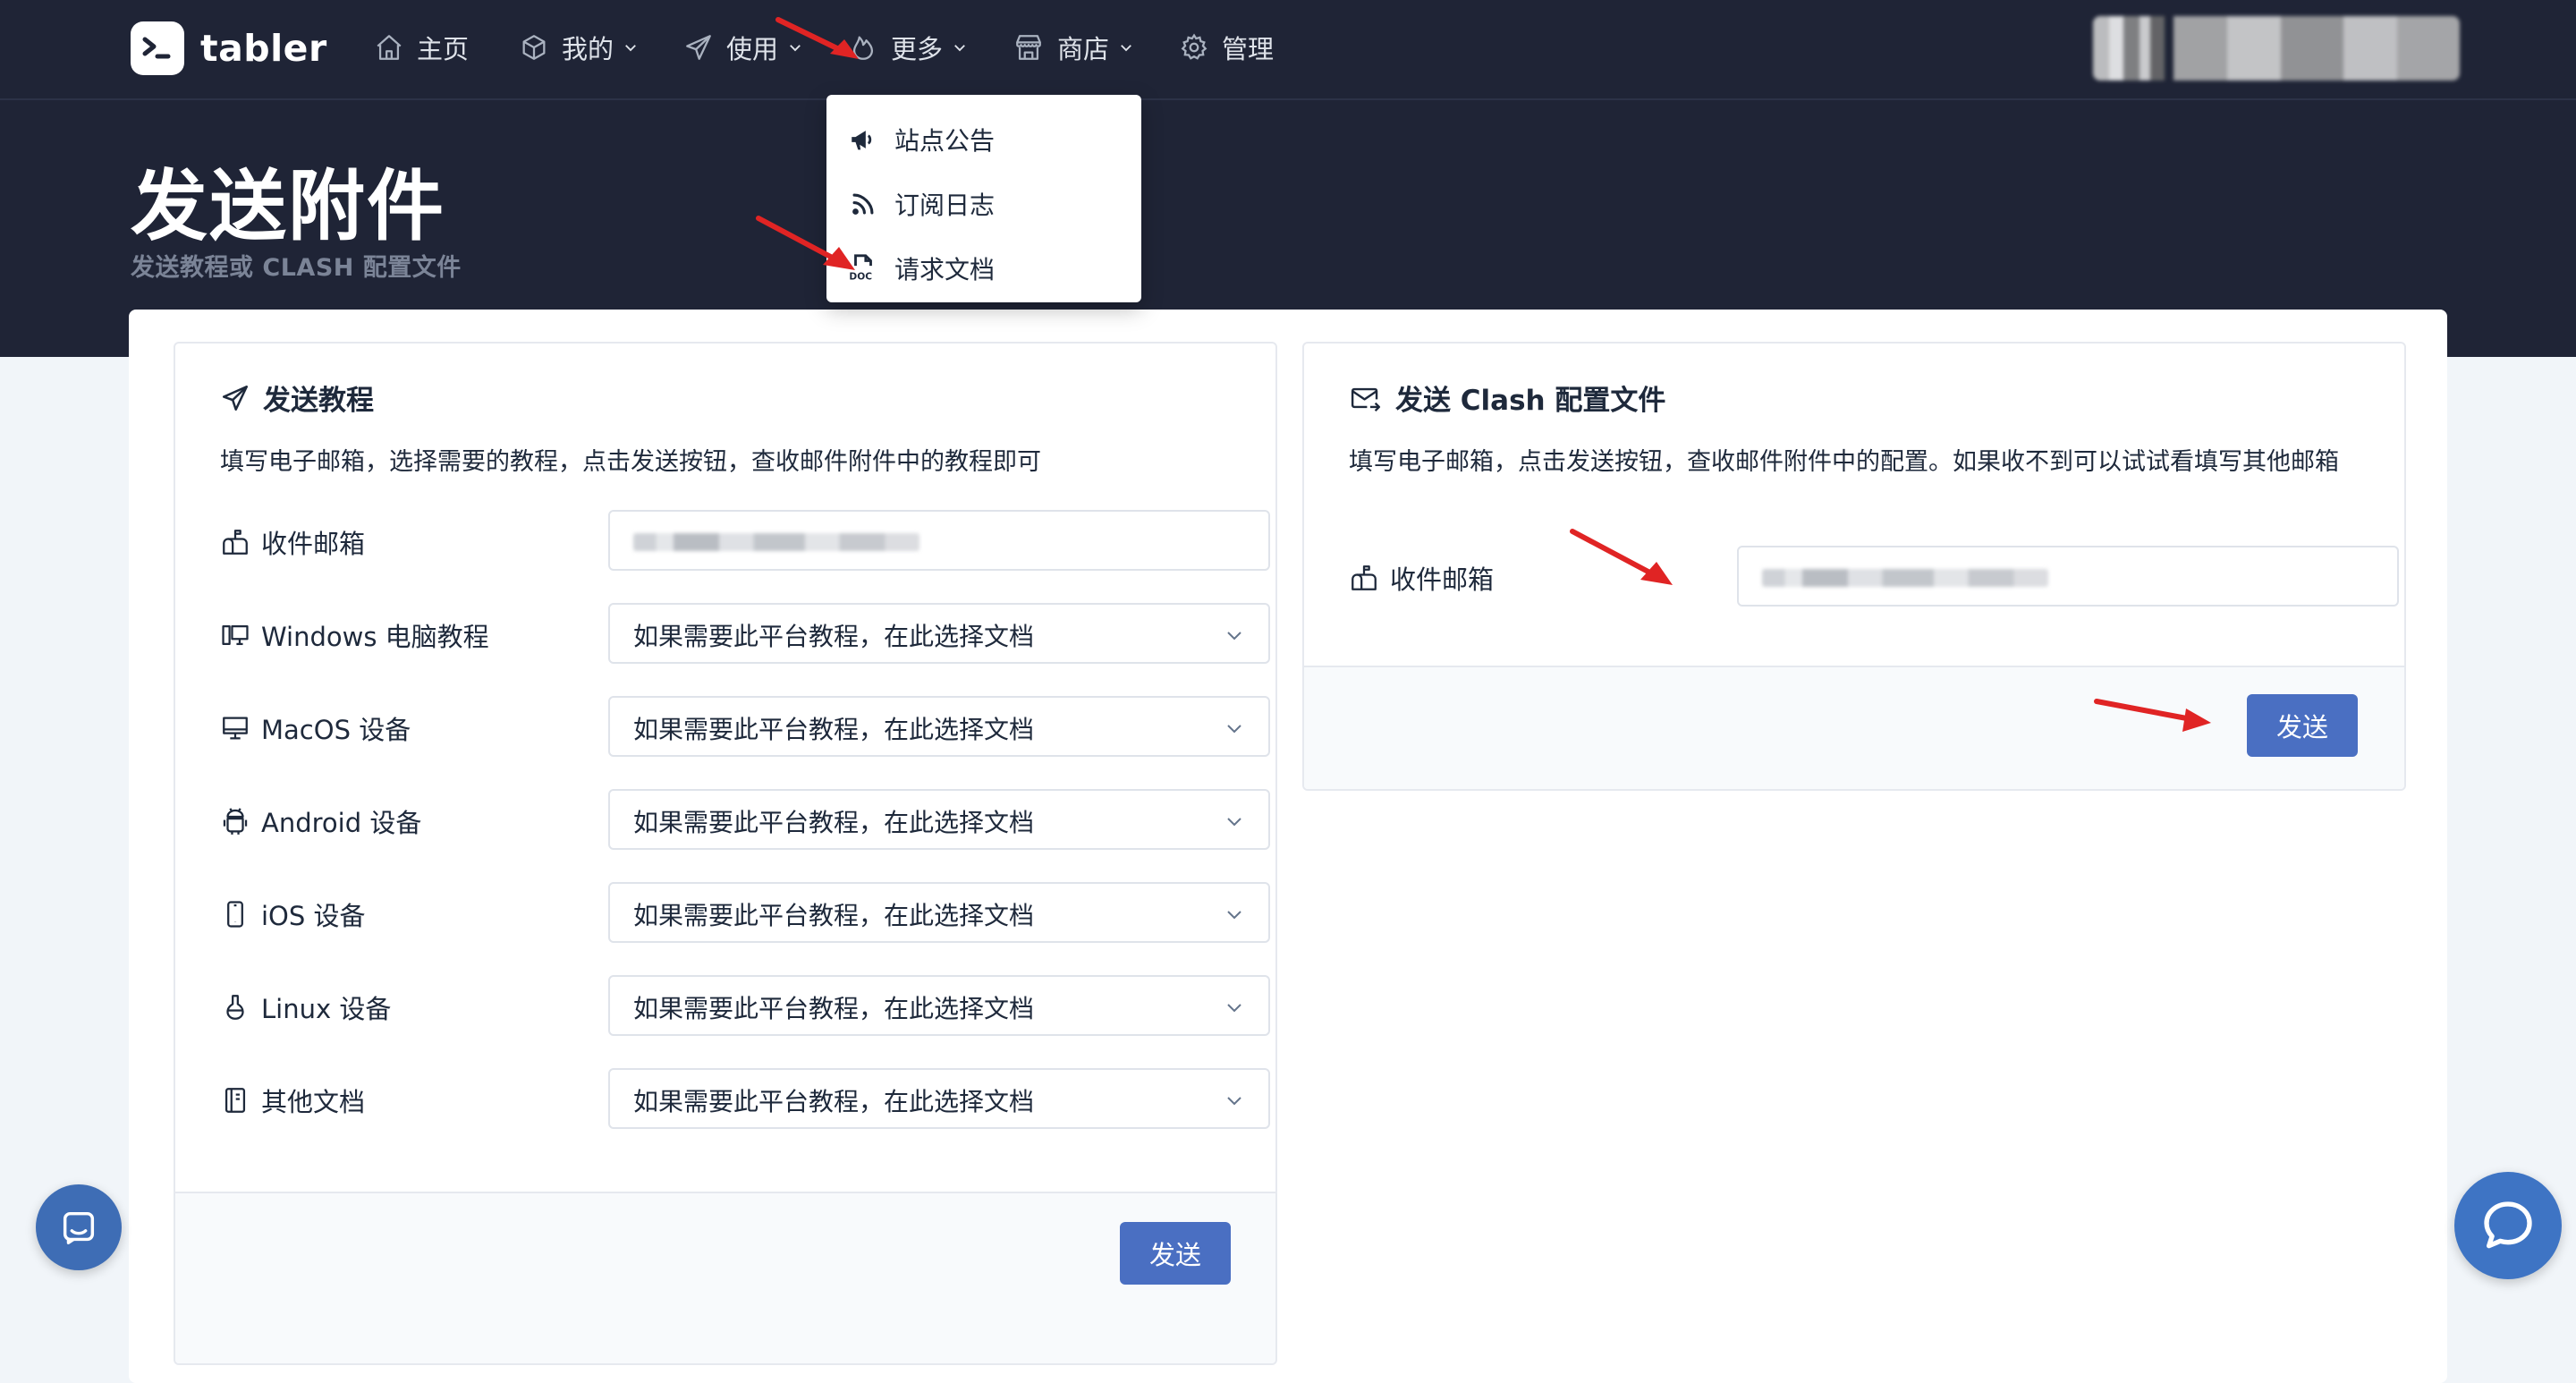 Image resolution: width=2576 pixels, height=1383 pixels. I want to click on chat-icon, so click(79, 1228).